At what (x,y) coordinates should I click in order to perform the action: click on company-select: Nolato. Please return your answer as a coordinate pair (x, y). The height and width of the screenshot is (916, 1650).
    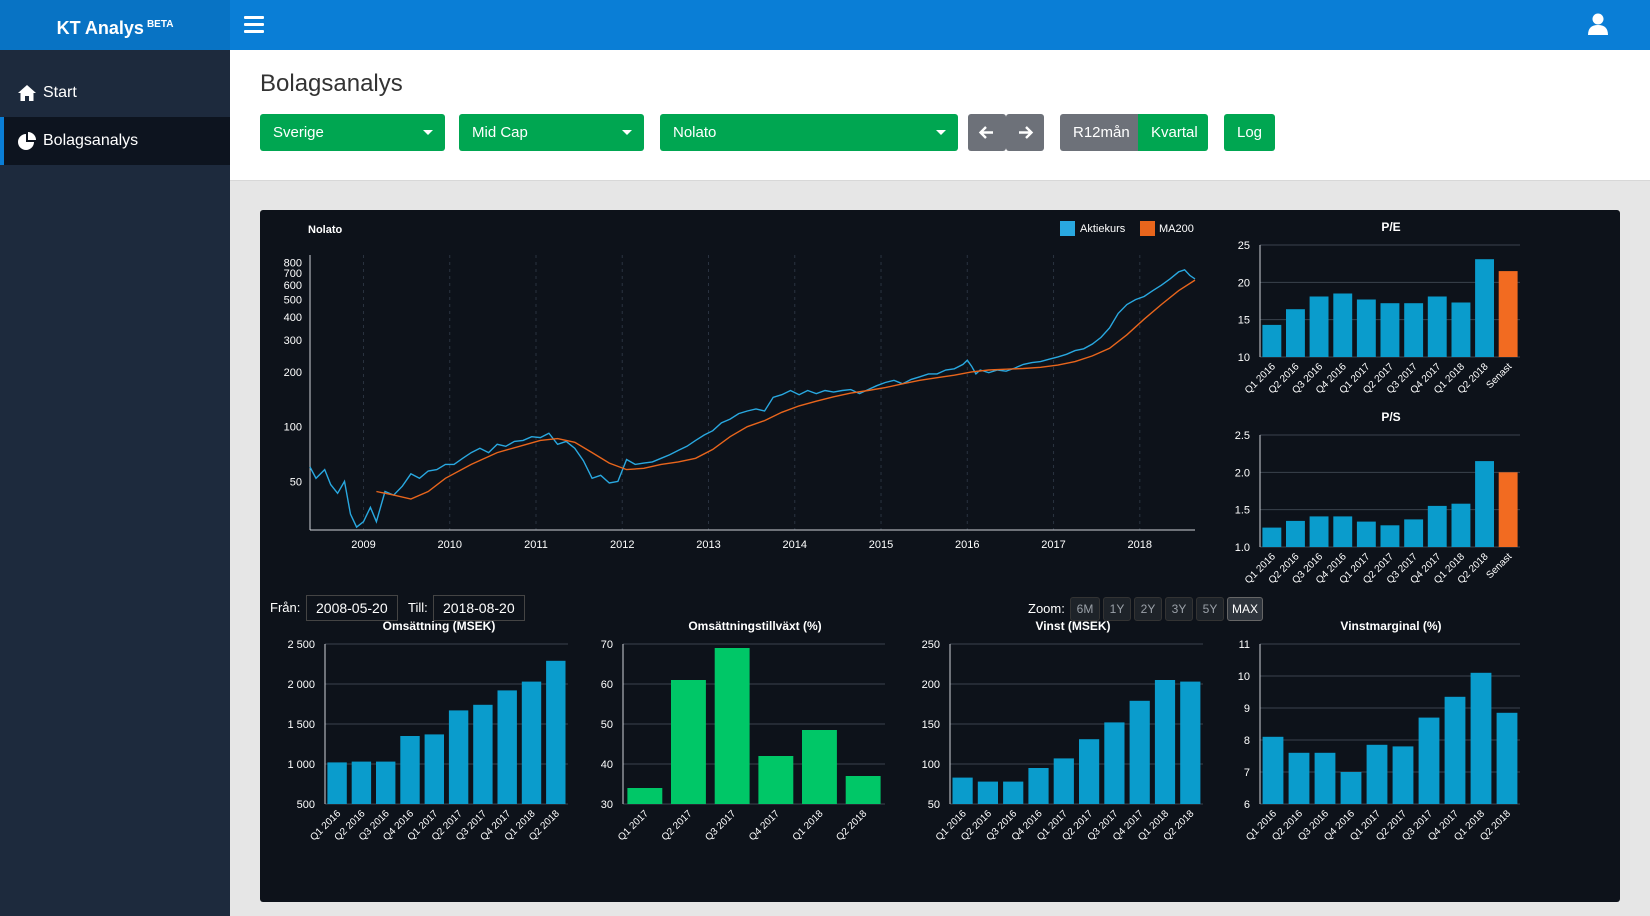
    Looking at the image, I should click on (809, 132).